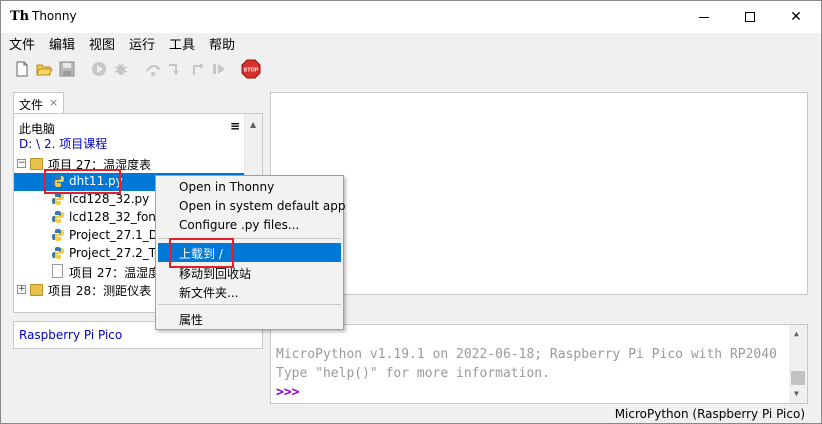 Image resolution: width=822 pixels, height=424 pixels. Describe the element at coordinates (222, 43) in the screenshot. I see `menu-help: 帮助` at that location.